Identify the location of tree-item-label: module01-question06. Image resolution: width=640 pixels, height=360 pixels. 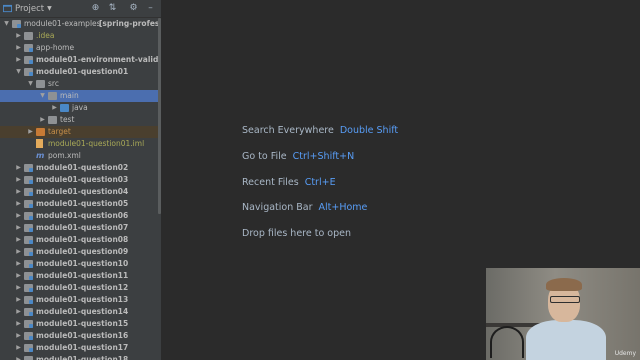
(82, 215).